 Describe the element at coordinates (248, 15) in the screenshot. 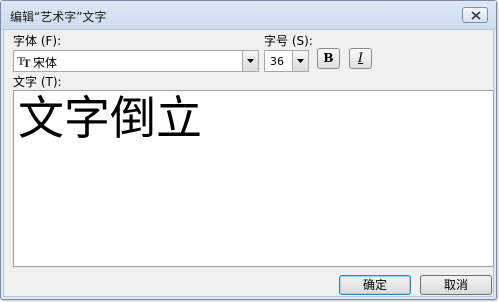

I see `title-bar: 编辑“艺术字”文字` at that location.